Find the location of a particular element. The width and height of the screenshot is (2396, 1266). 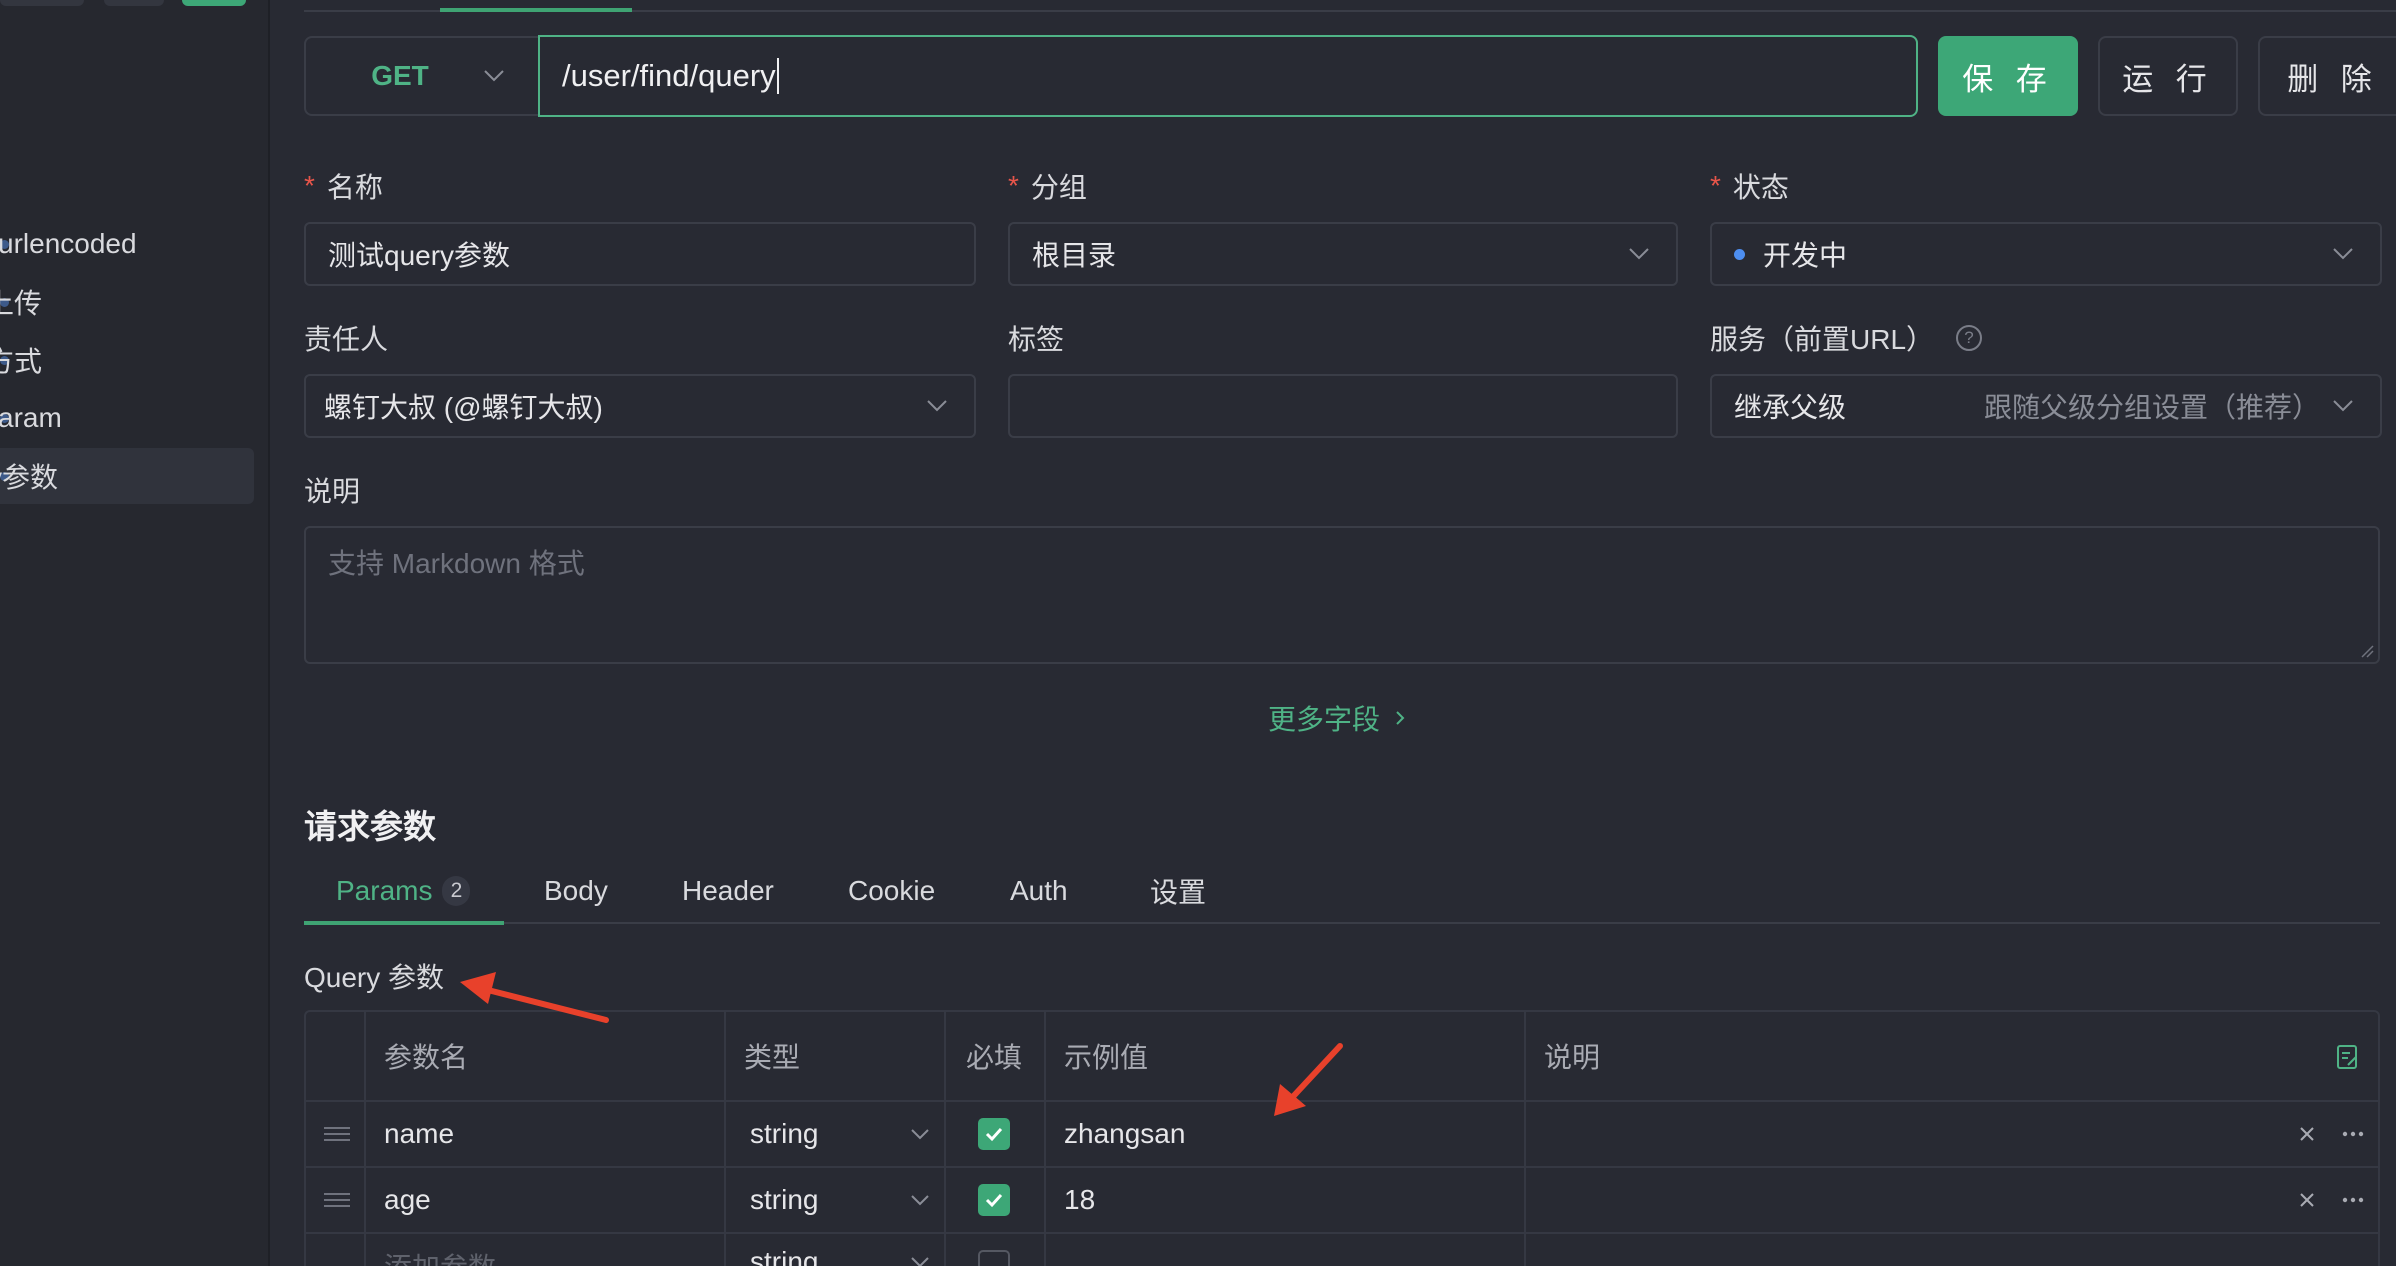

sidebar-item-label: aram is located at coordinates (31, 417).